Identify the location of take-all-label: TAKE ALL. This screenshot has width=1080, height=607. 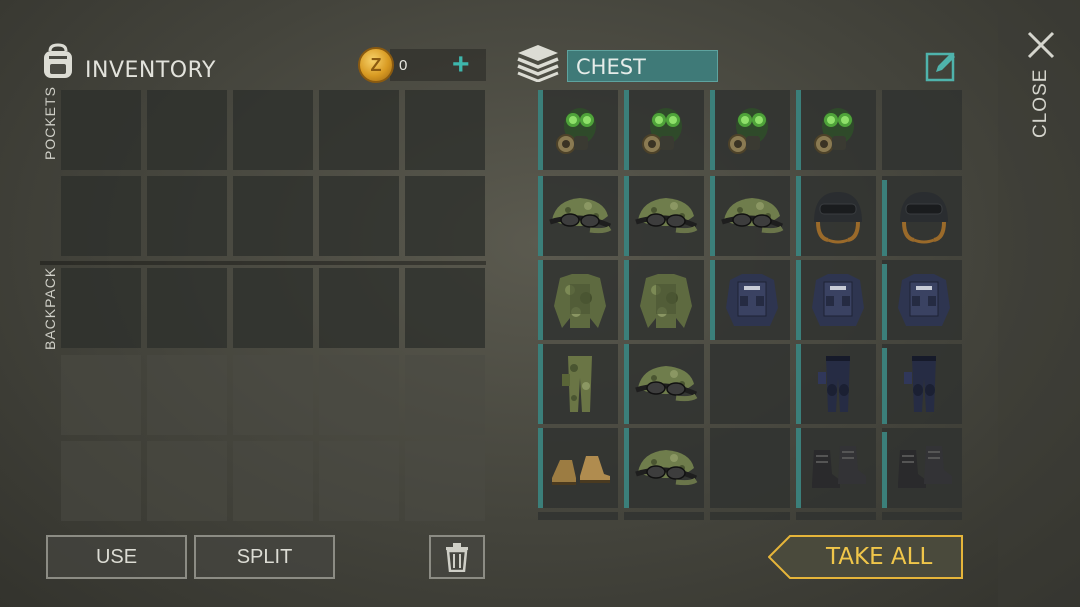
(879, 557).